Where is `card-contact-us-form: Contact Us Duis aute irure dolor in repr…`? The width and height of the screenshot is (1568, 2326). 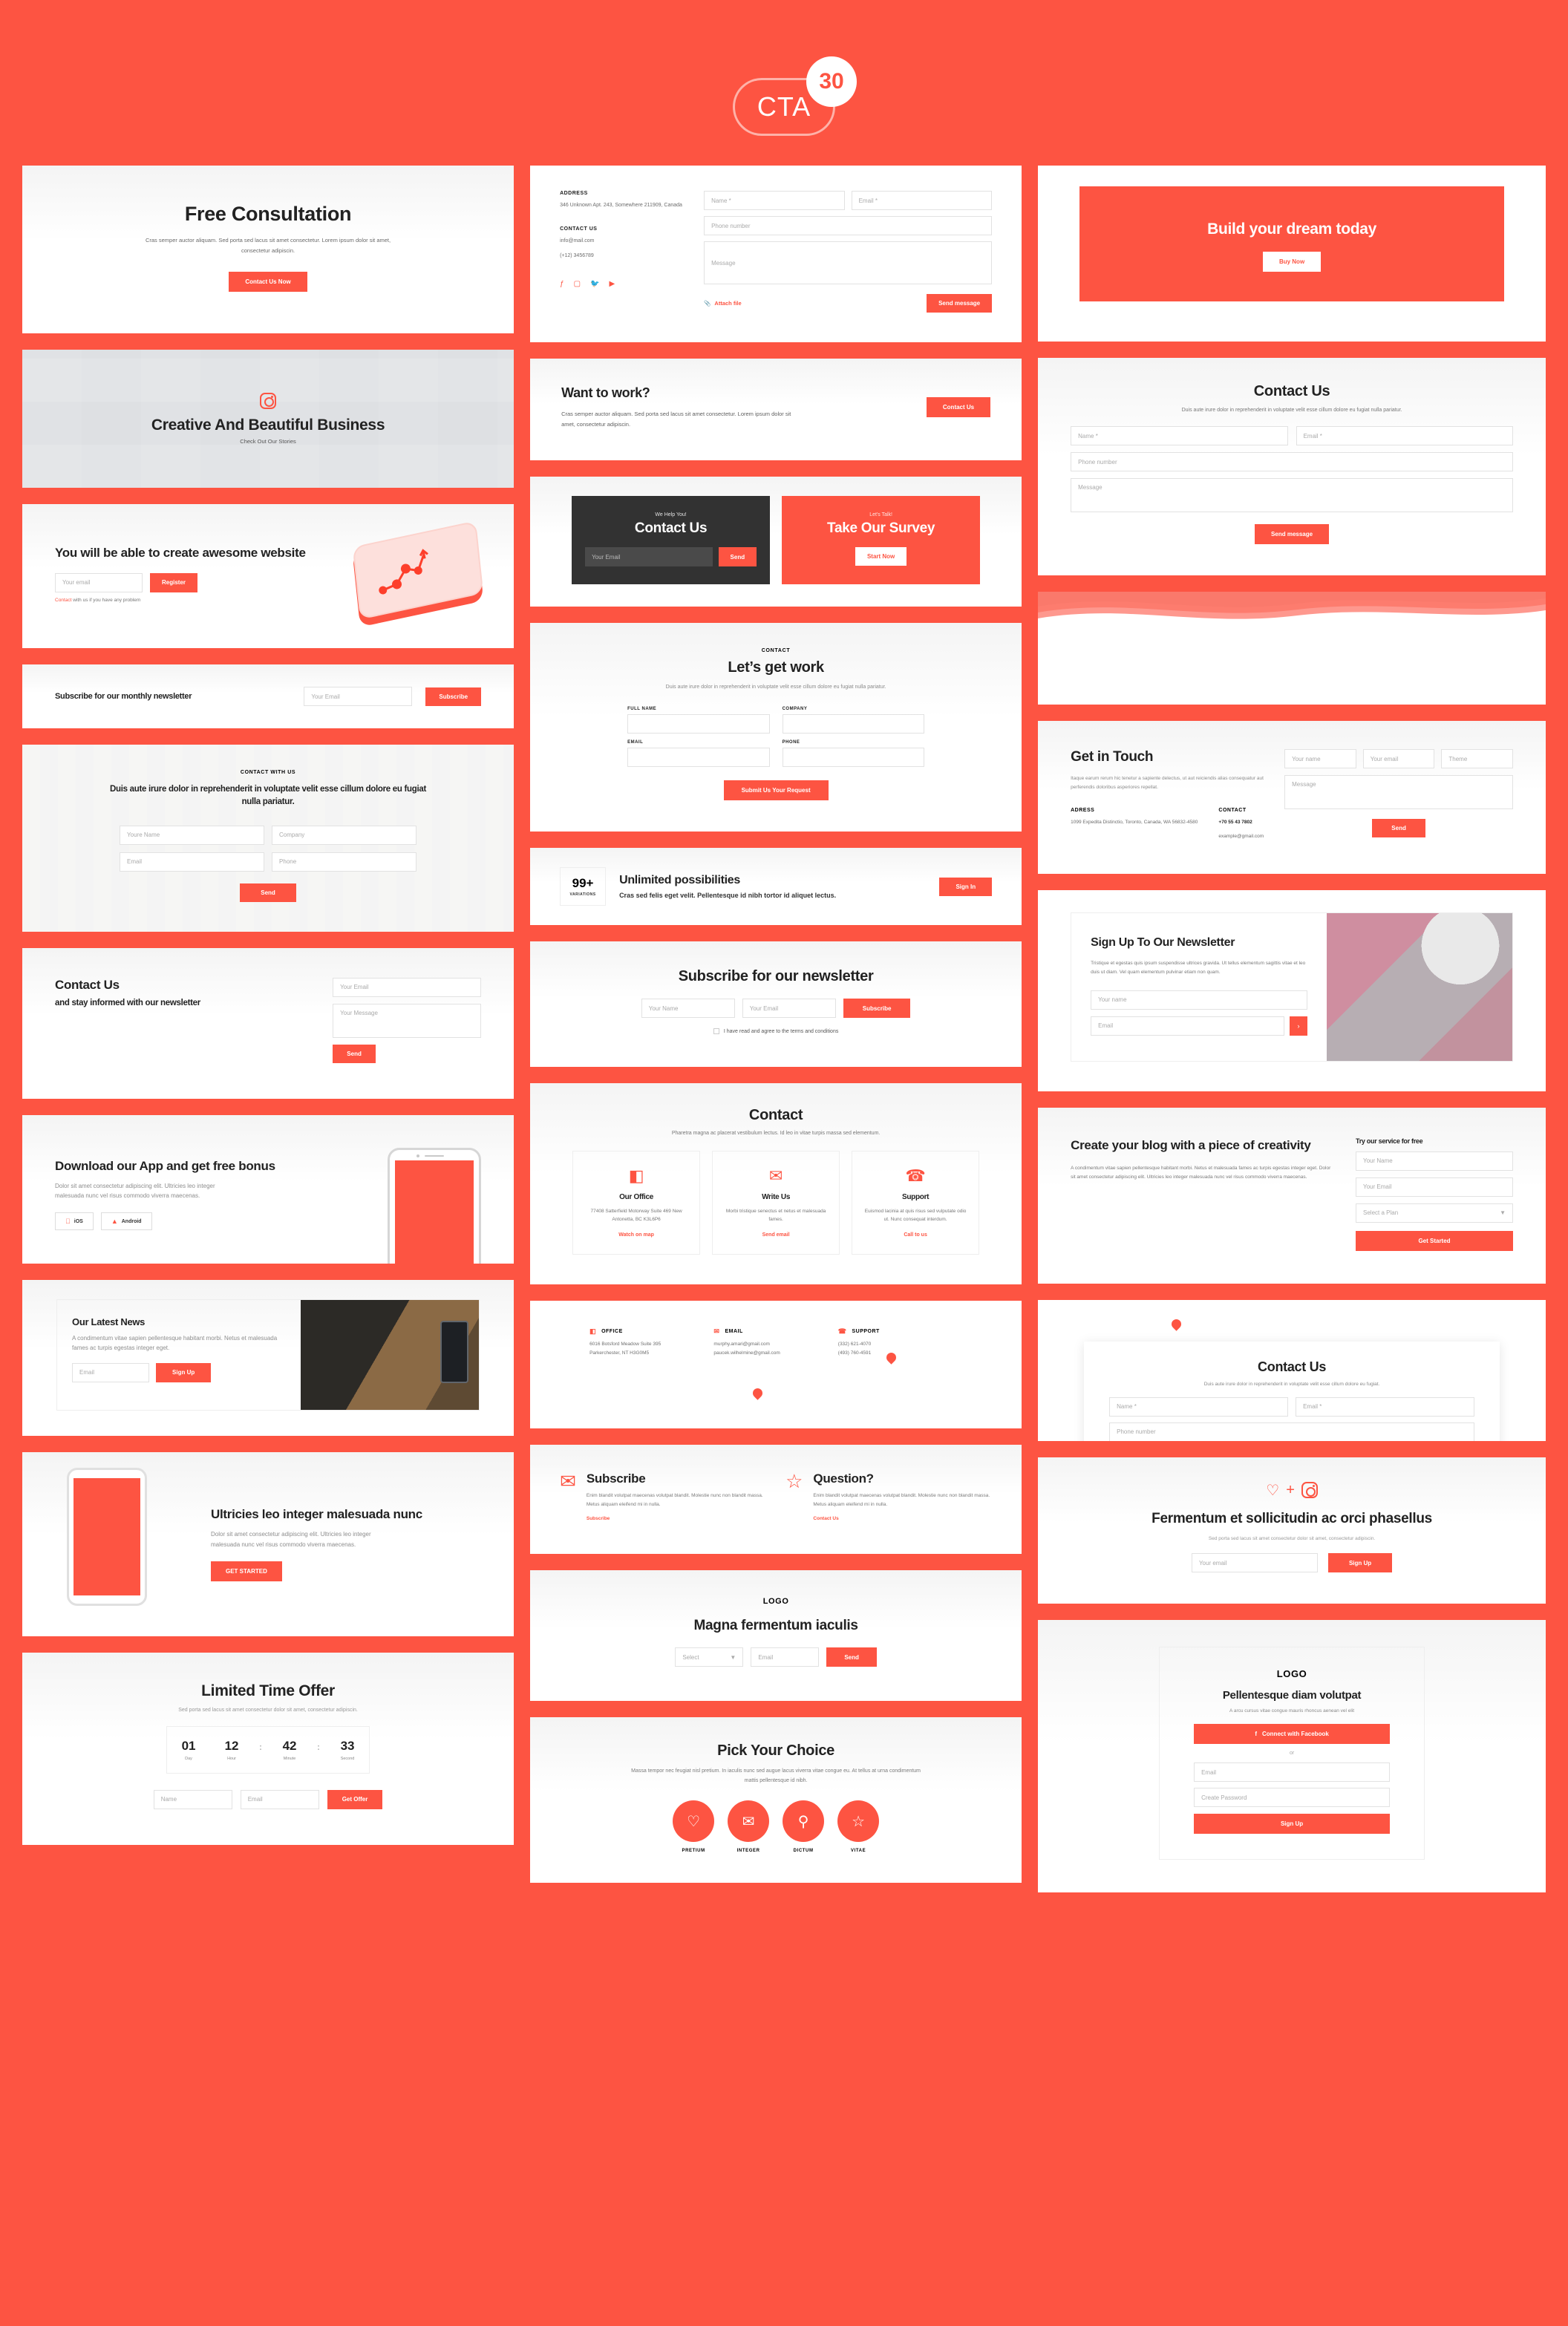
card-contact-us-form: Contact Us Duis aute irure dolor in repr… is located at coordinates (1292, 466).